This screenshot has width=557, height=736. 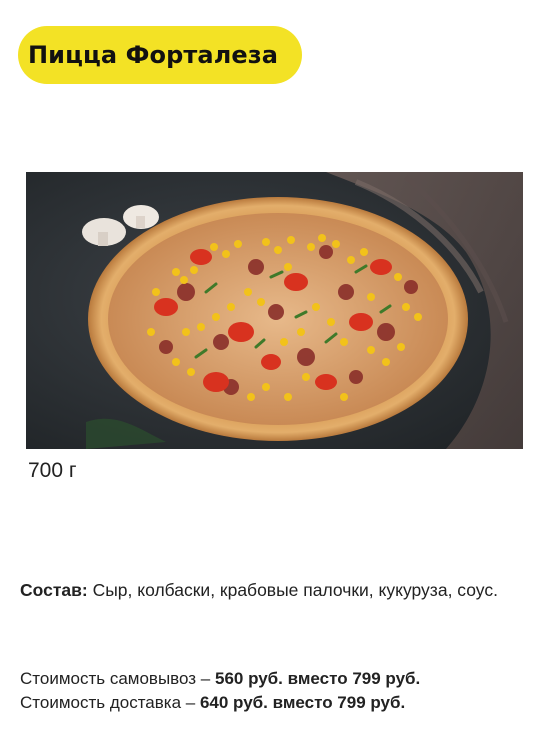 What do you see at coordinates (52, 470) in the screenshot?
I see `product-weight: 700 г` at bounding box center [52, 470].